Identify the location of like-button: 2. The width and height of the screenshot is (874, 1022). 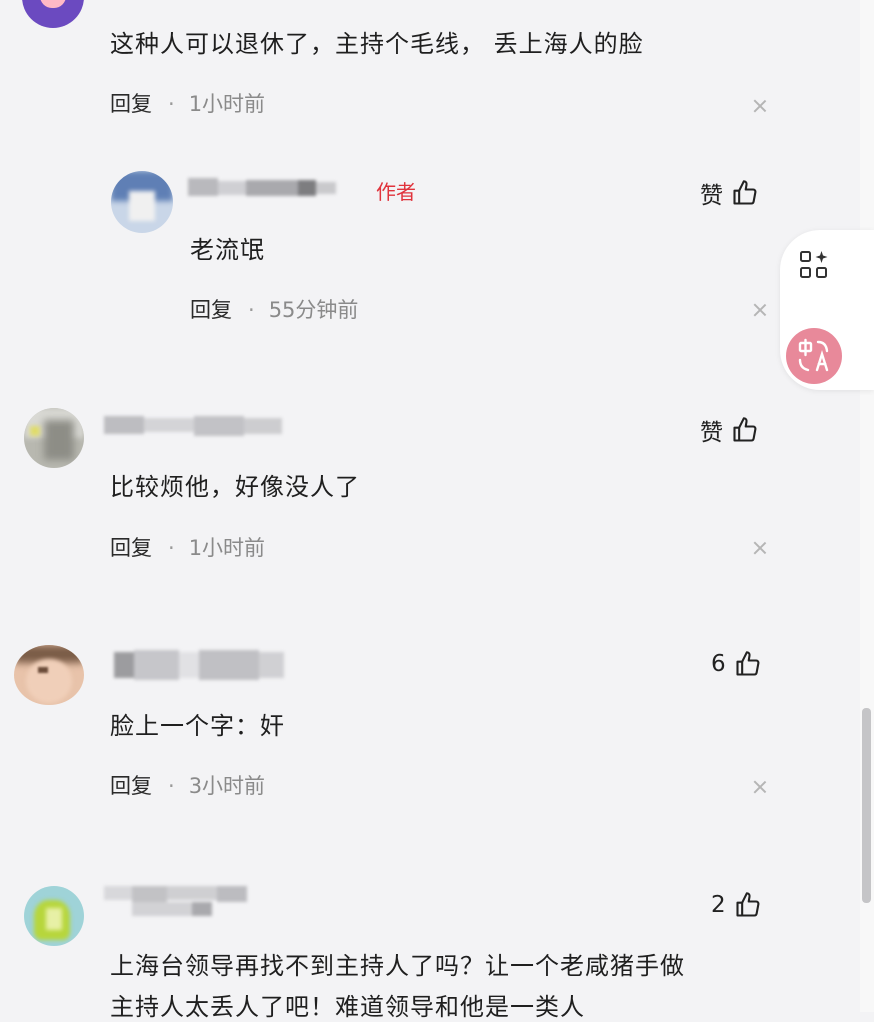
(736, 905).